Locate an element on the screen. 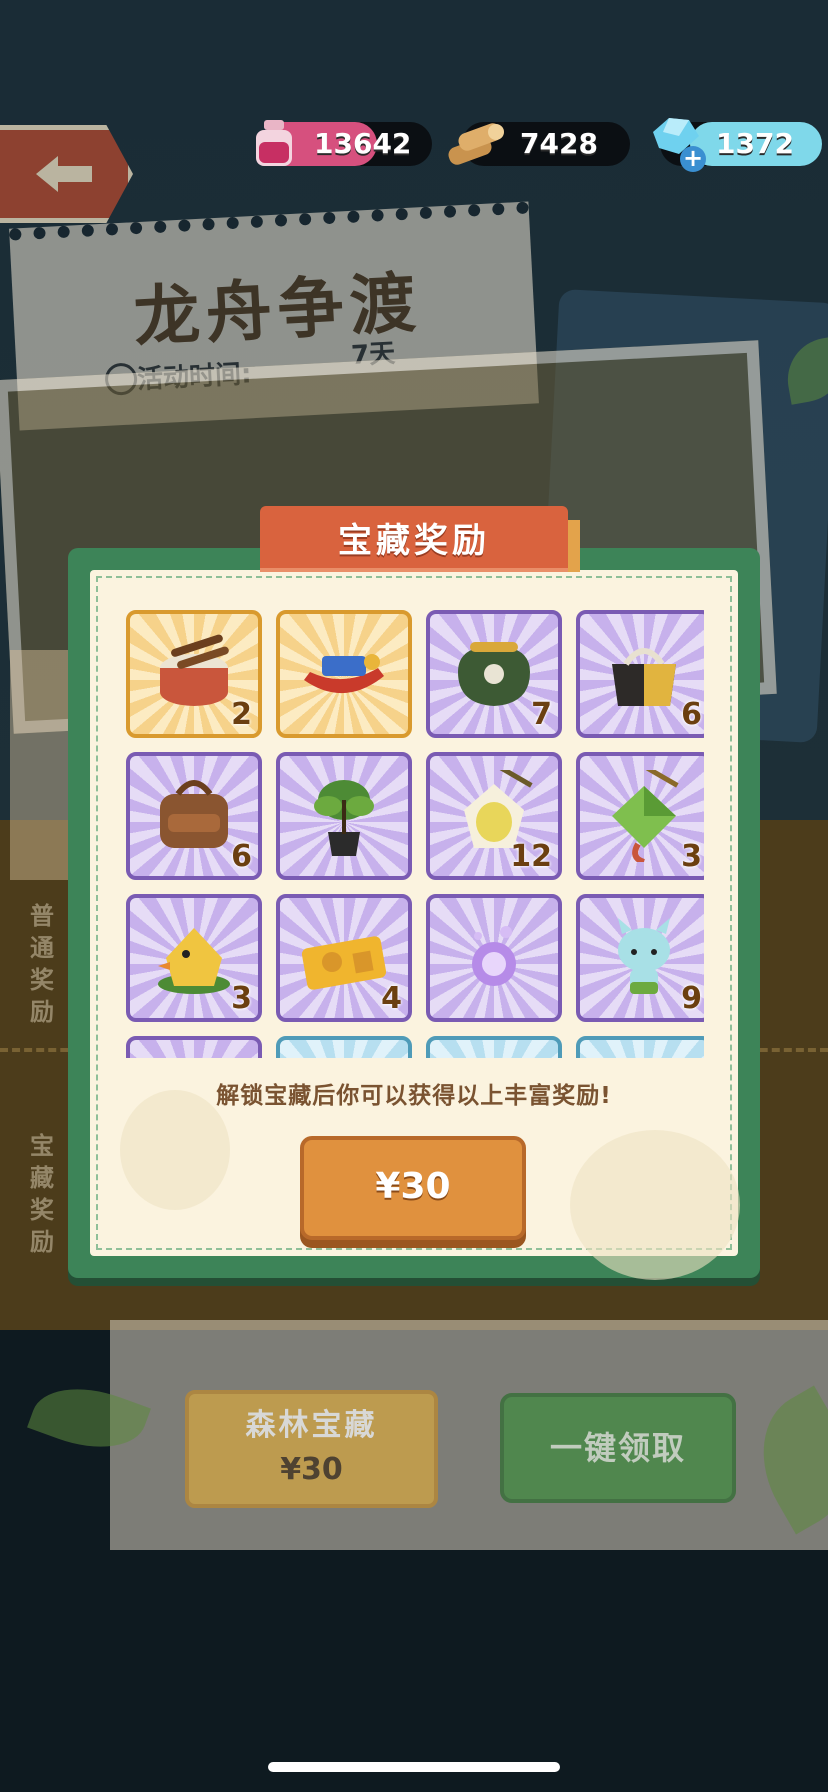 The image size is (828, 1792). forest-treasure-button: 森林宝藏 ¥30 is located at coordinates (311, 1449).